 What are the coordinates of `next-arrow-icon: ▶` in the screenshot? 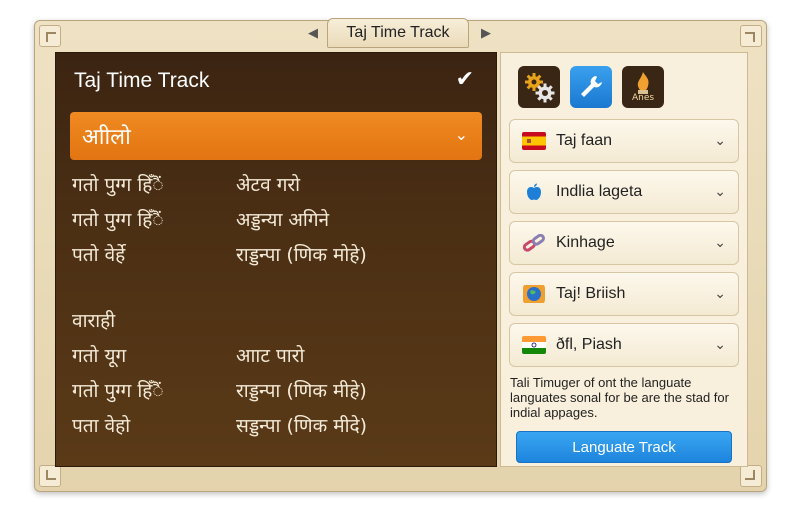 It's located at (486, 33).